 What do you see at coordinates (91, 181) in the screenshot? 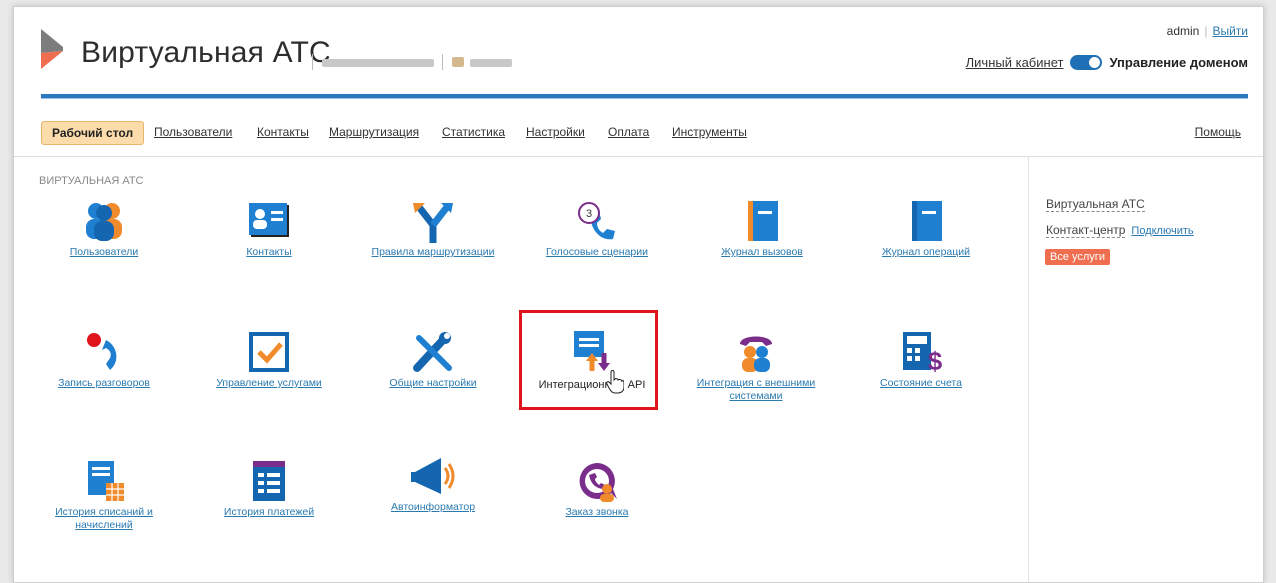
I see `section-title: ВИРТУАЛЬНАЯ АТС` at bounding box center [91, 181].